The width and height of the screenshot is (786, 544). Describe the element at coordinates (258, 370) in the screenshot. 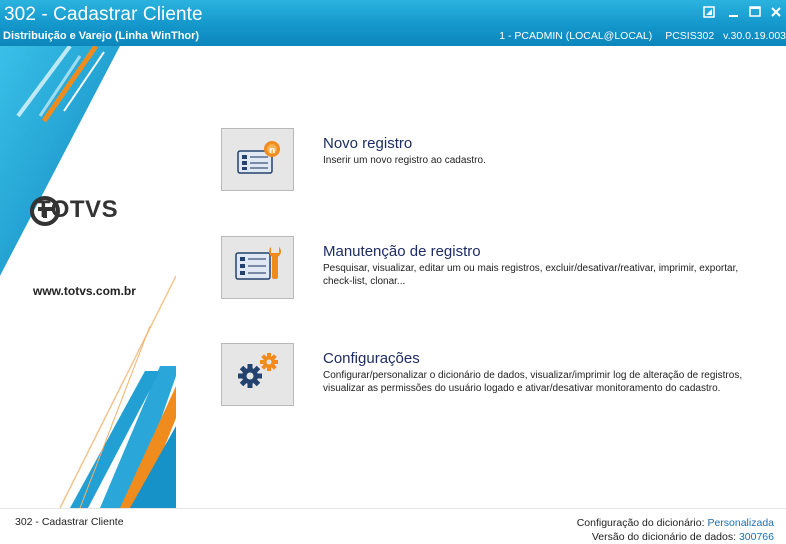

I see `settings-gears-icon` at that location.